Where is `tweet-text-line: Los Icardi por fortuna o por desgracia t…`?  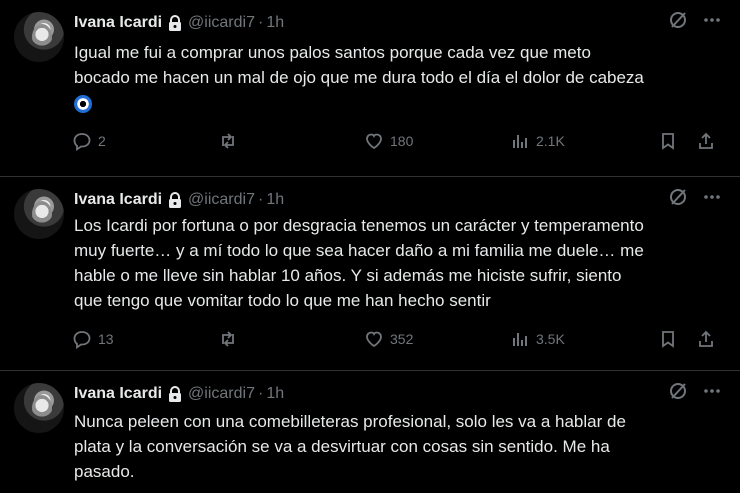
tweet-text-line: Los Icardi por fortuna o por desgracia t… is located at coordinates (359, 225).